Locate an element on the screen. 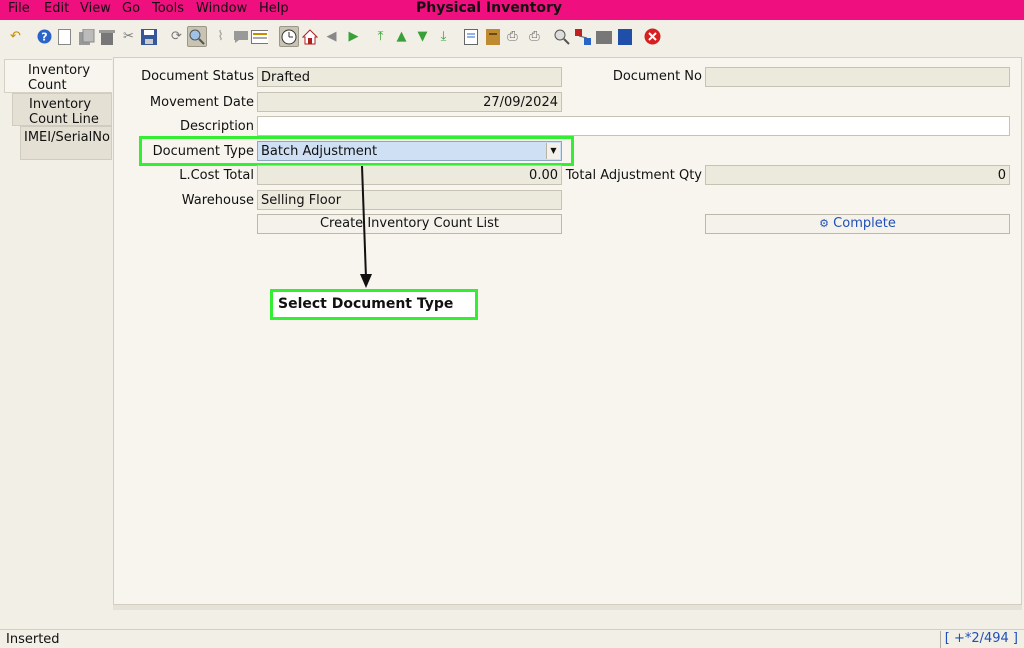  document-status-label: Document Status is located at coordinates (197, 76).